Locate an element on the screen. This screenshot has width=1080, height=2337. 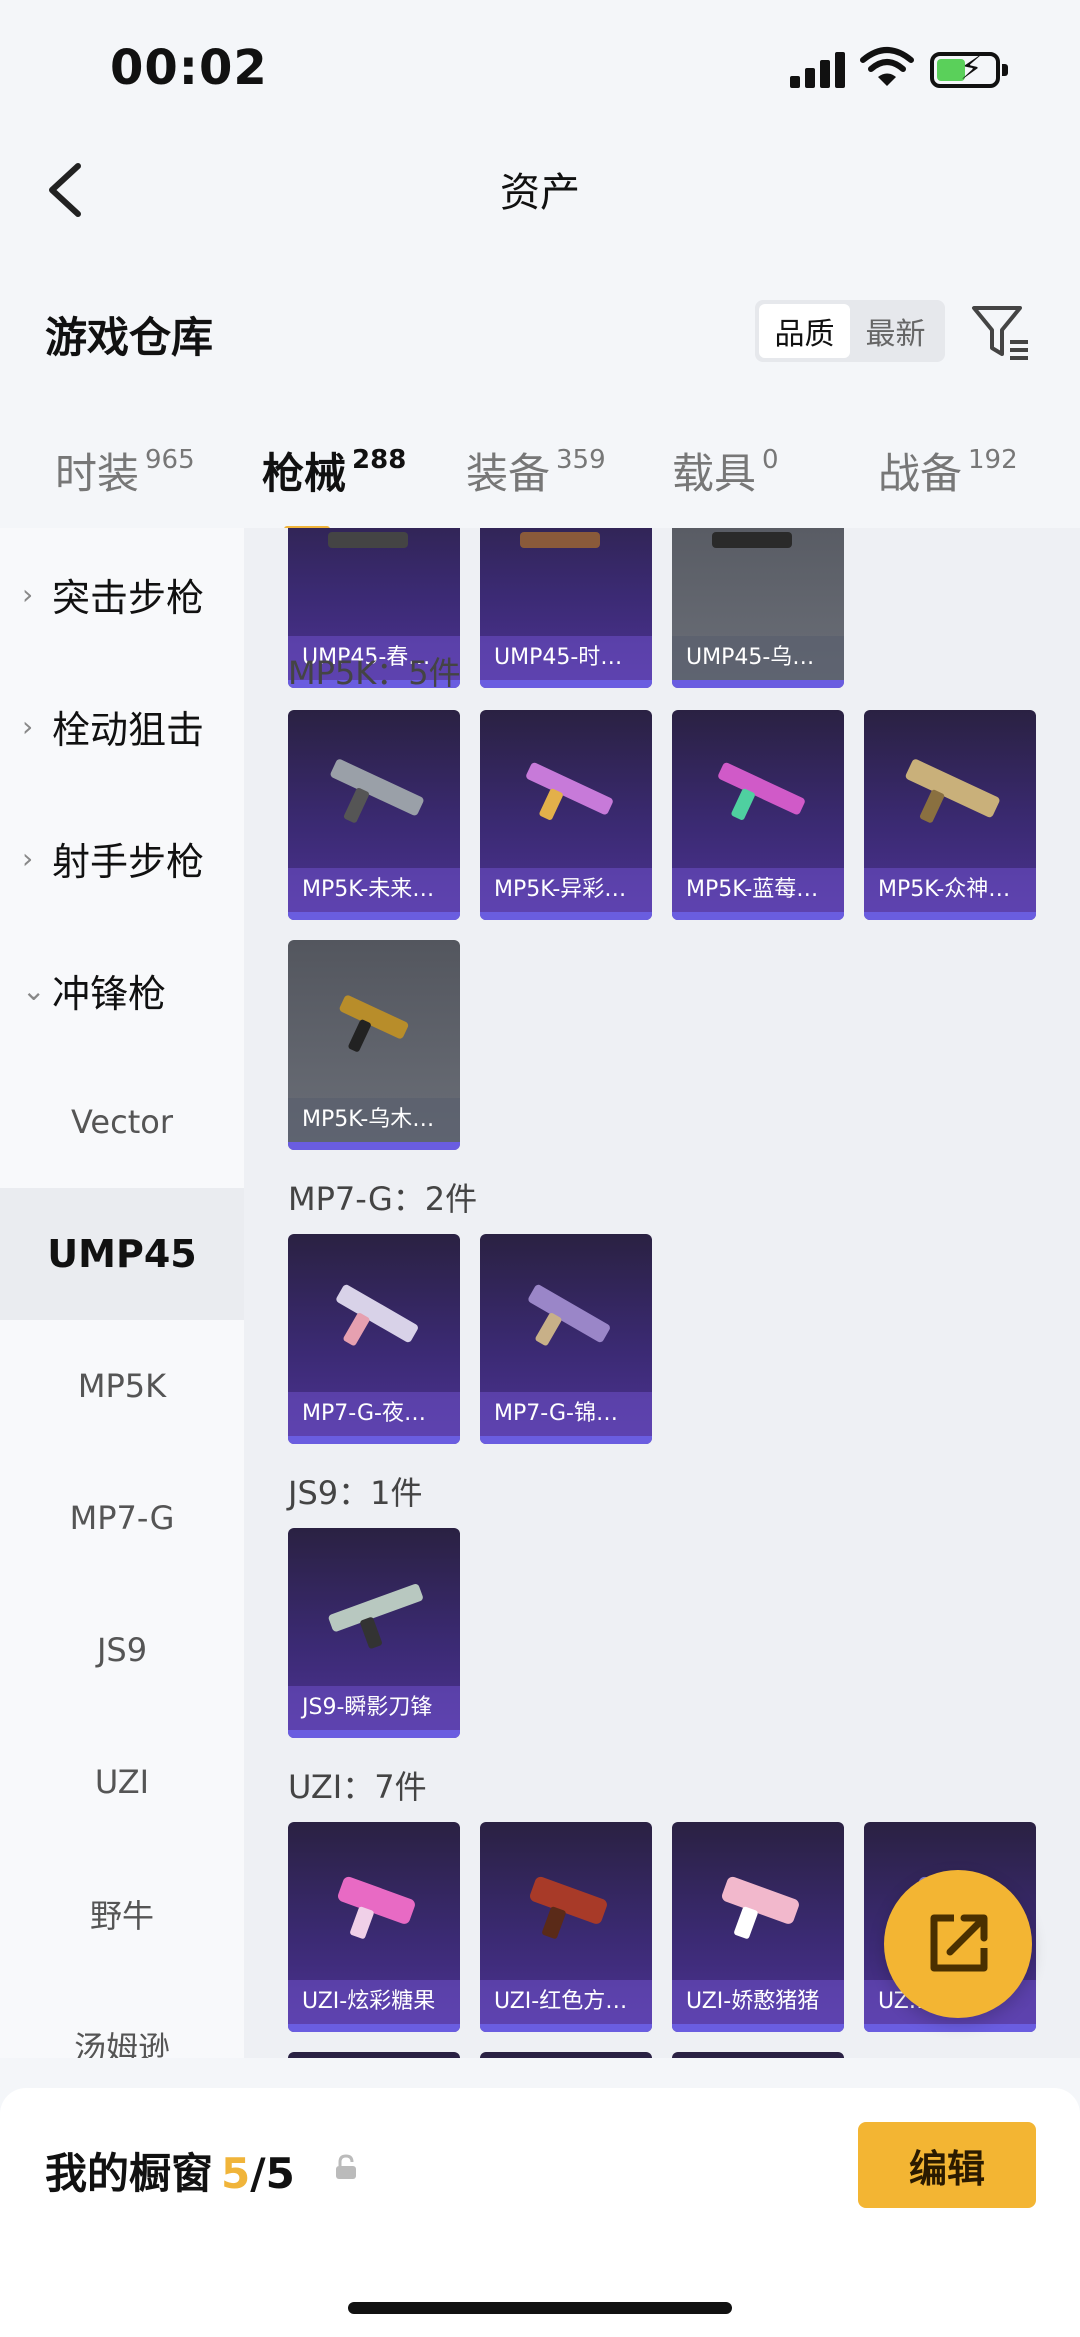
group-title-js9: JS9：1件 is located at coordinates (355, 1493).